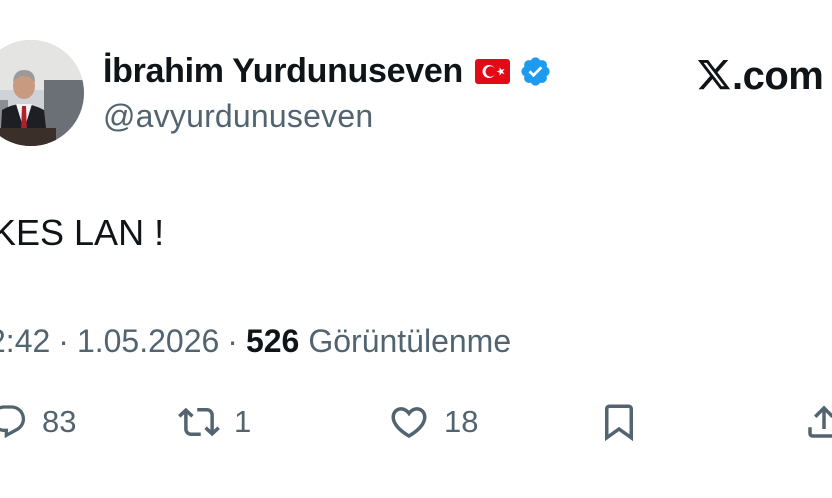 The image size is (832, 498). What do you see at coordinates (38, 422) in the screenshot?
I see `reply-button: 83` at bounding box center [38, 422].